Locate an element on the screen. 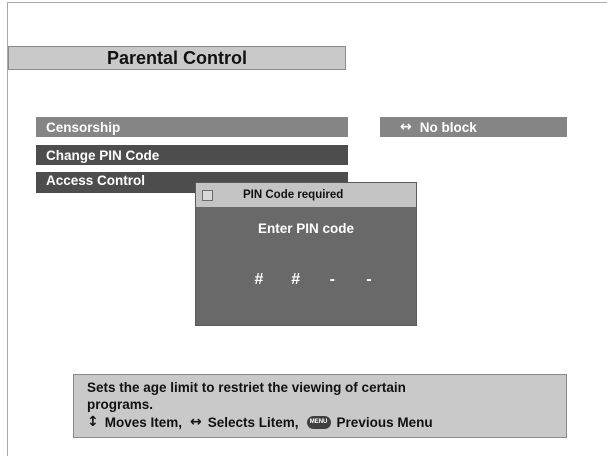 The image size is (607, 459). pin-dialog-header: PIN Code required is located at coordinates (306, 195).